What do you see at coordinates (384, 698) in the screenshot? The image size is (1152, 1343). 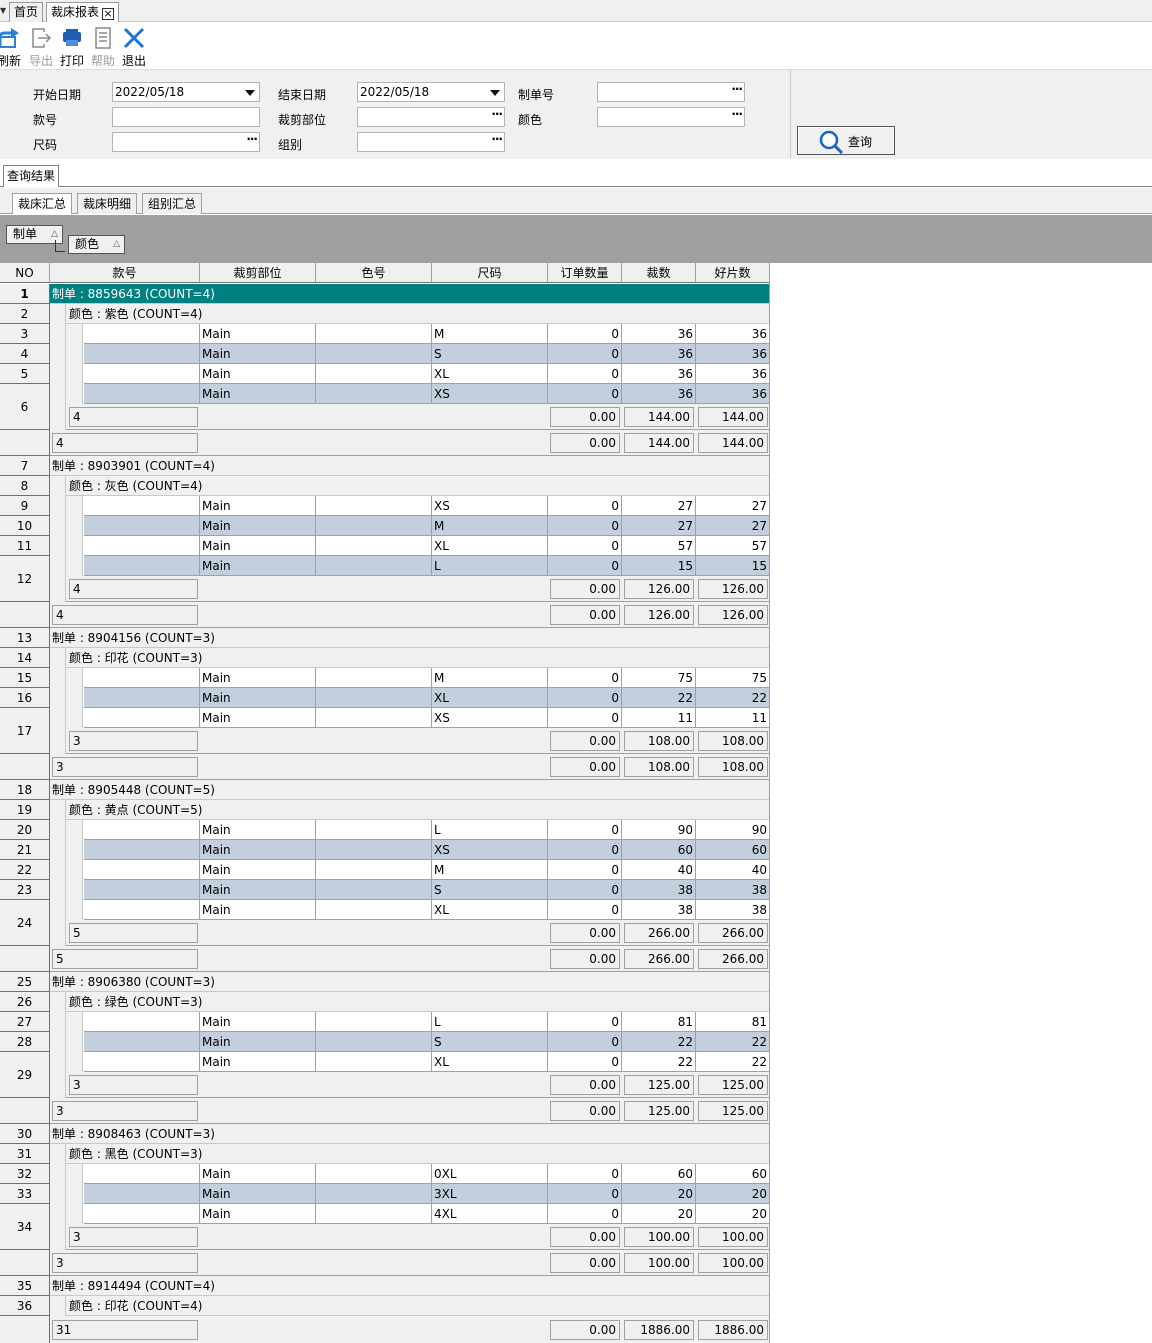 I see `table-row: Main XL 0 22 22` at bounding box center [384, 698].